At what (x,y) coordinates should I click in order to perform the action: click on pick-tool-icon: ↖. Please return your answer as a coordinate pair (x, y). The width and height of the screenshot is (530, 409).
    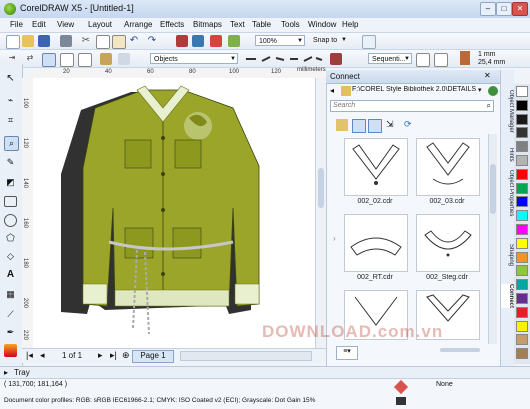
    Looking at the image, I should click on (10, 78).